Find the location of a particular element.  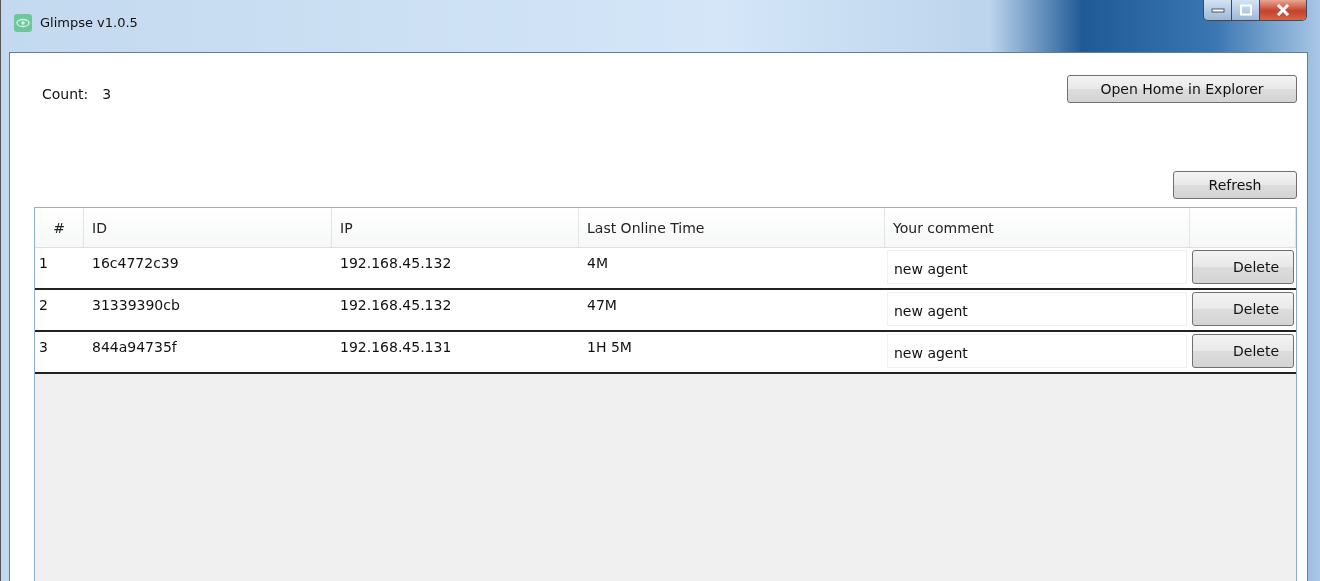

eye-icon is located at coordinates (23, 22).